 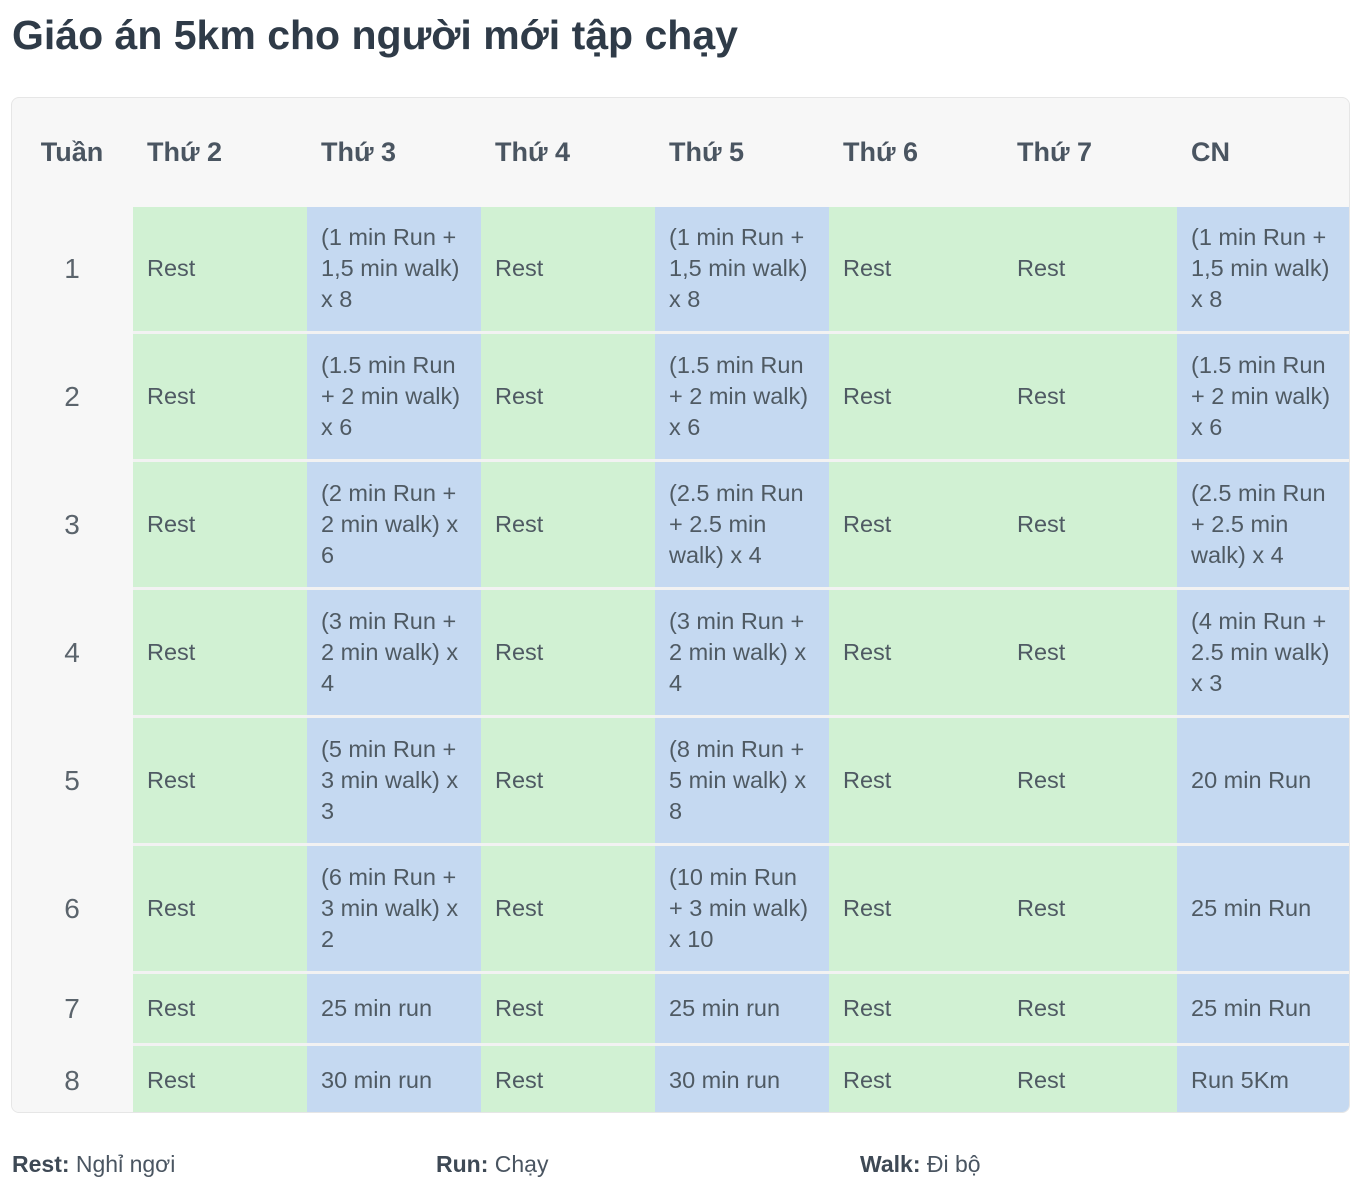 I want to click on week-number: 8, so click(x=72, y=1077).